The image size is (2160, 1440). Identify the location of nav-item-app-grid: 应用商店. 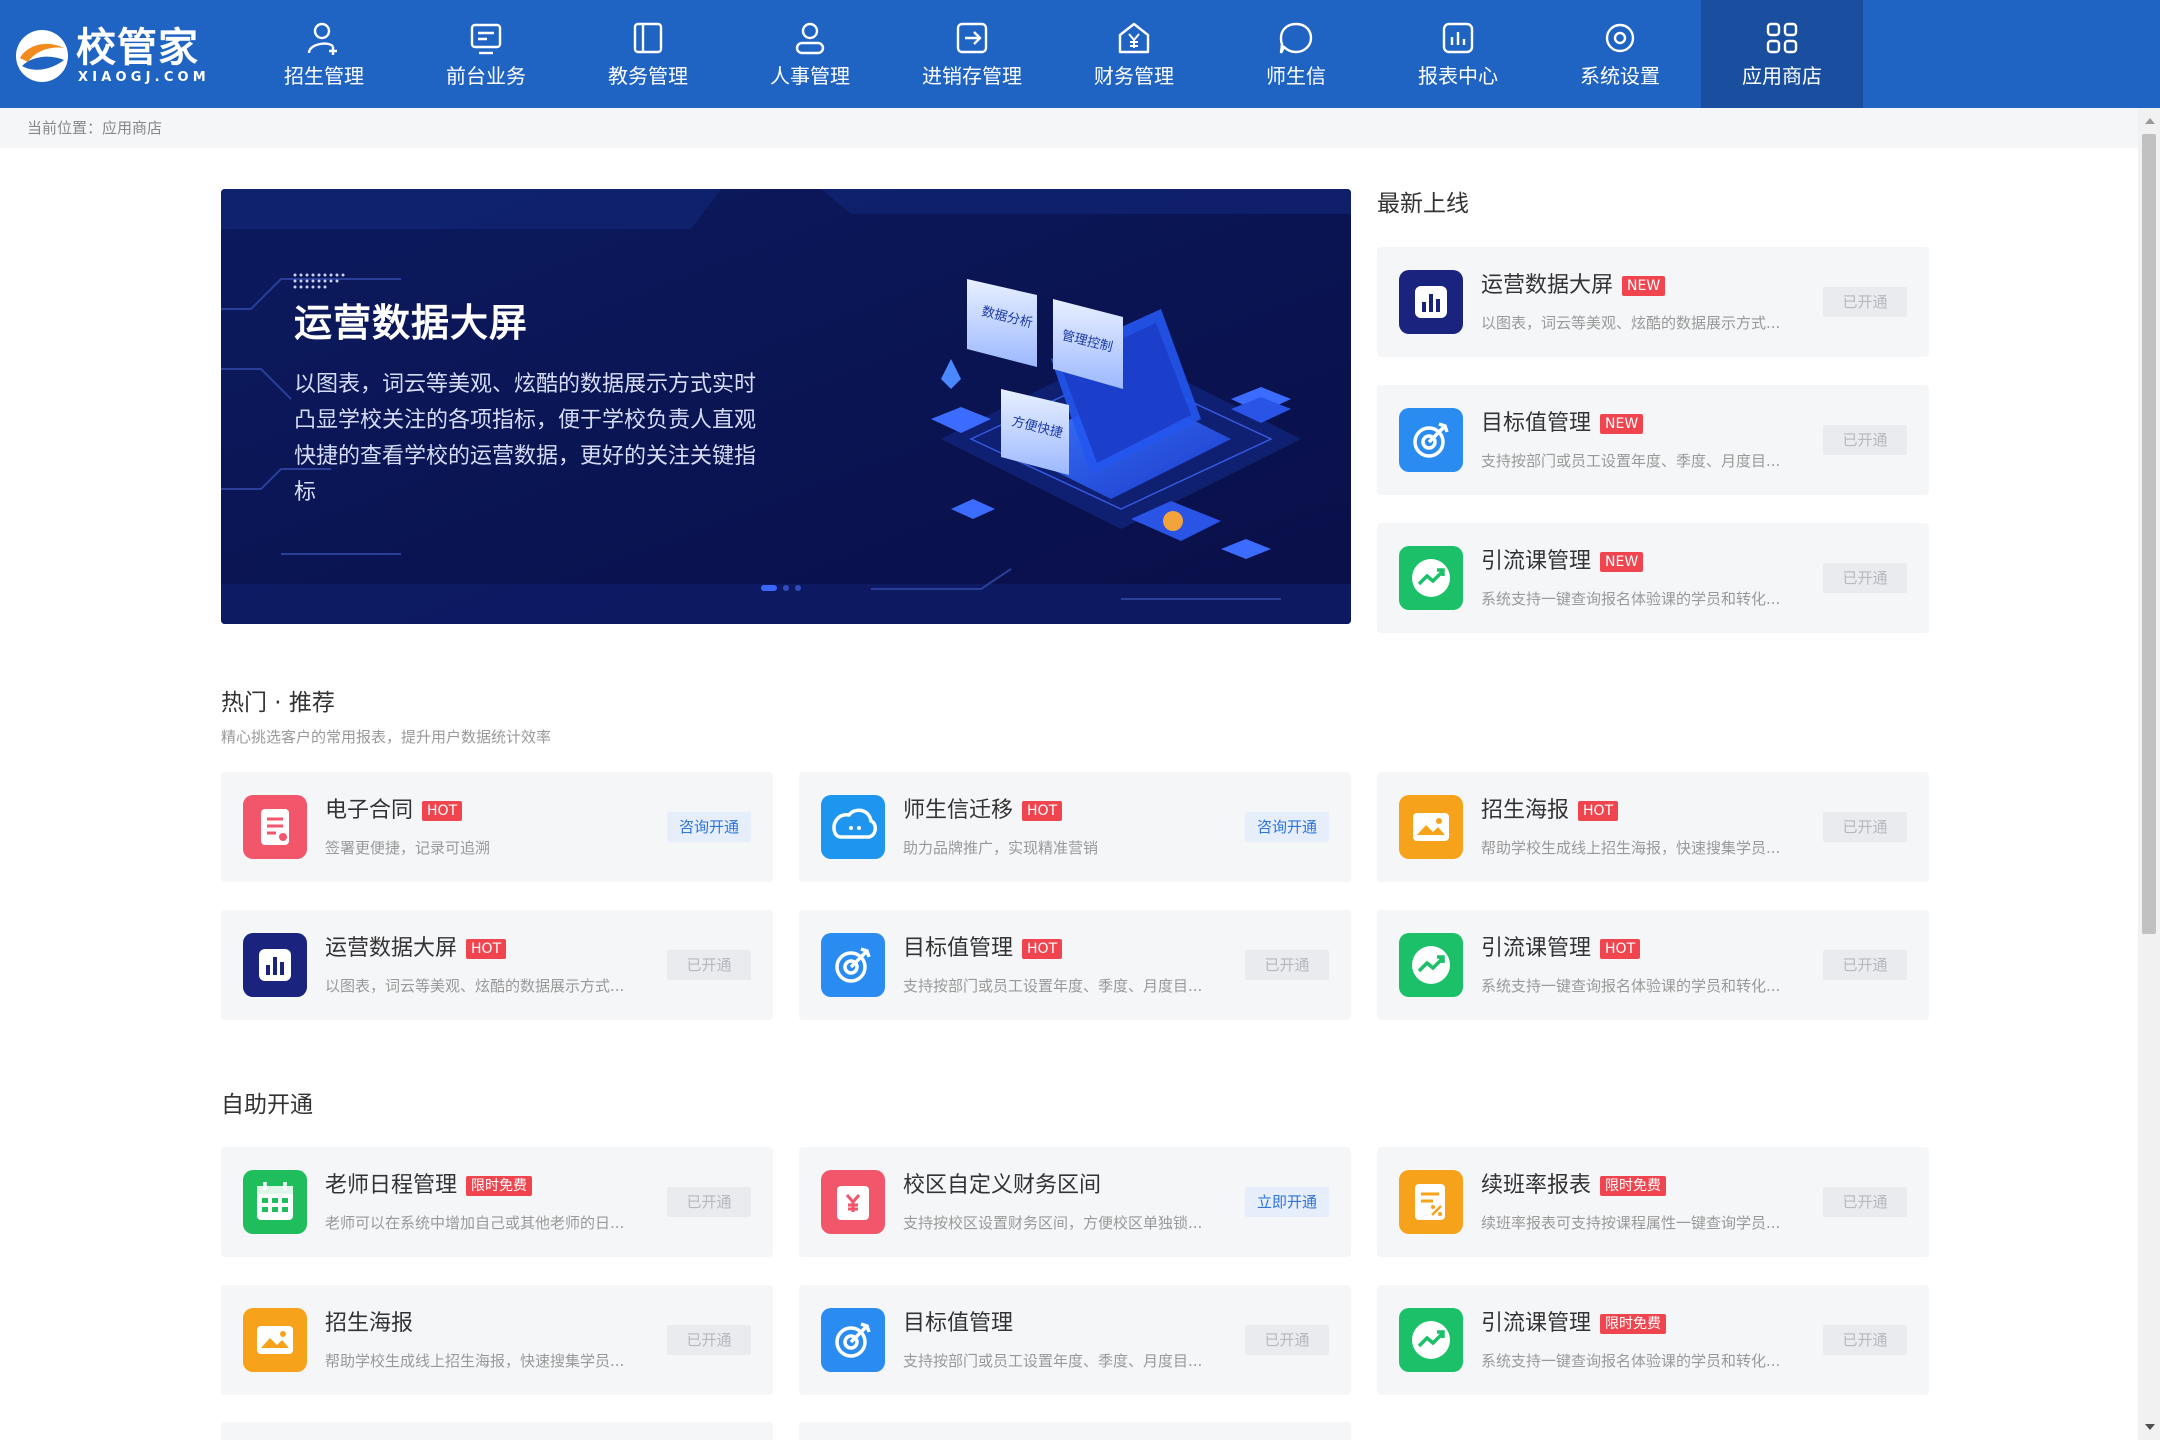
(1782, 54).